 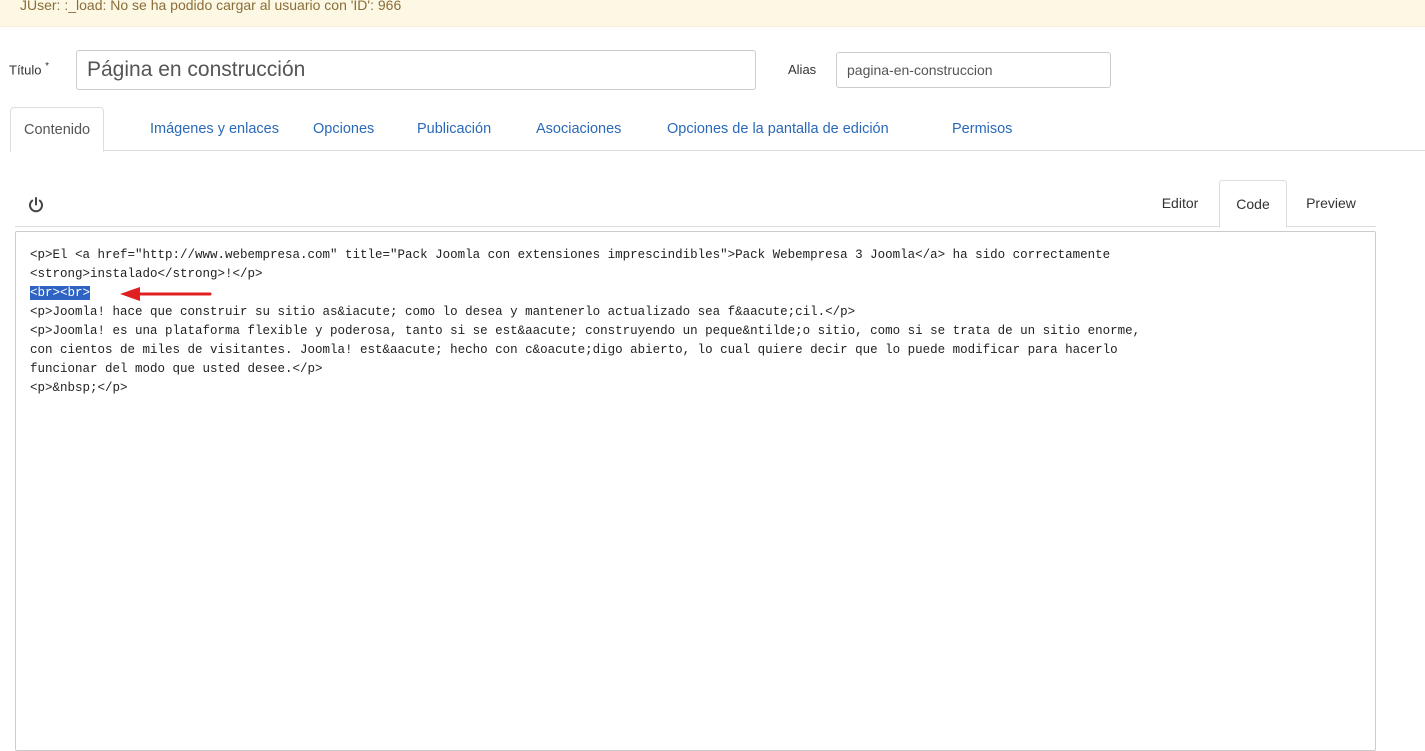 What do you see at coordinates (454, 129) in the screenshot?
I see `tab-publicacion: Publicación` at bounding box center [454, 129].